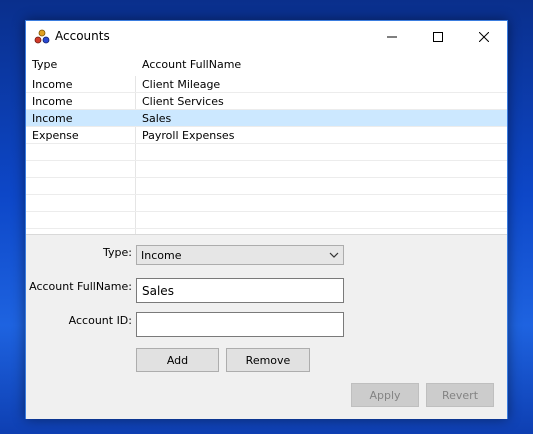 The width and height of the screenshot is (533, 434). I want to click on window-title: Accounts, so click(82, 36).